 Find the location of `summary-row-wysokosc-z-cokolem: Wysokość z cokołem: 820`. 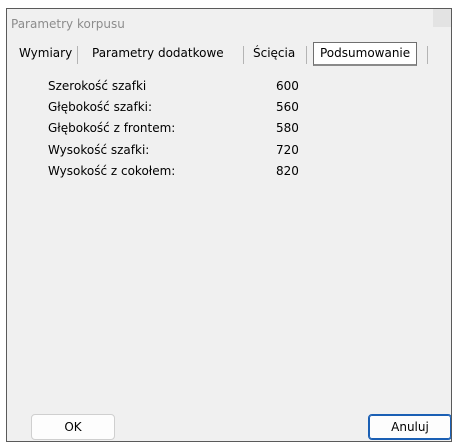

summary-row-wysokosc-z-cokolem: Wysokość z cokołem: 820 is located at coordinates (230, 174).